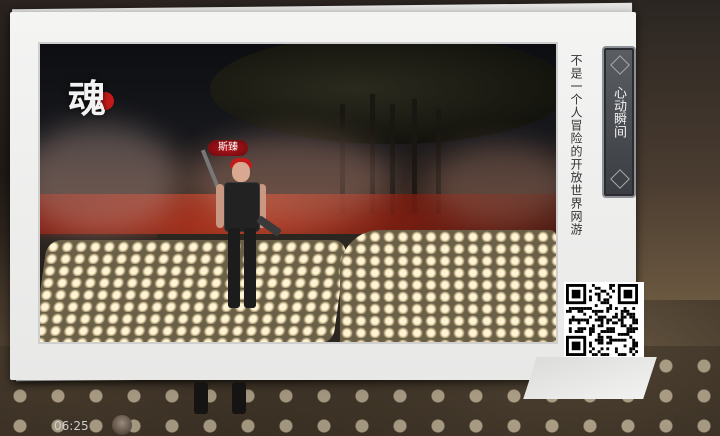  Describe the element at coordinates (71, 426) in the screenshot. I see `game-clock: 06:25` at that location.